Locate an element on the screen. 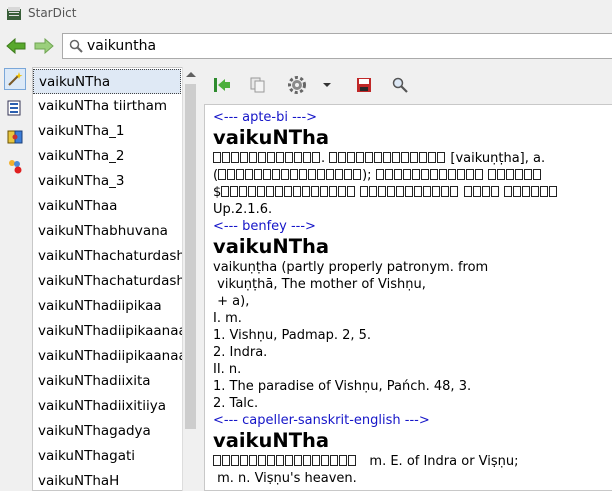  search-field is located at coordinates (337, 46).